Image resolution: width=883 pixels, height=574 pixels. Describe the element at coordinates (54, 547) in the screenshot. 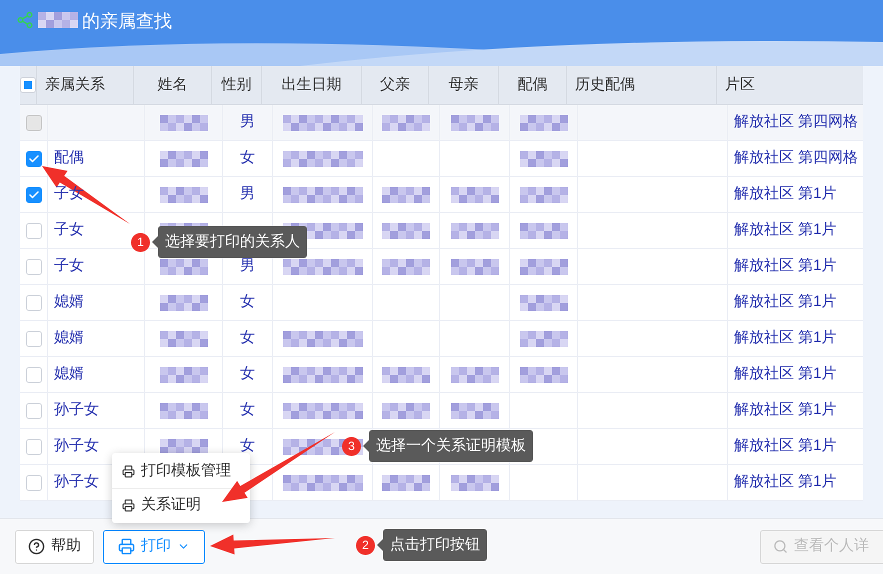

I see `help-button: 帮助` at that location.